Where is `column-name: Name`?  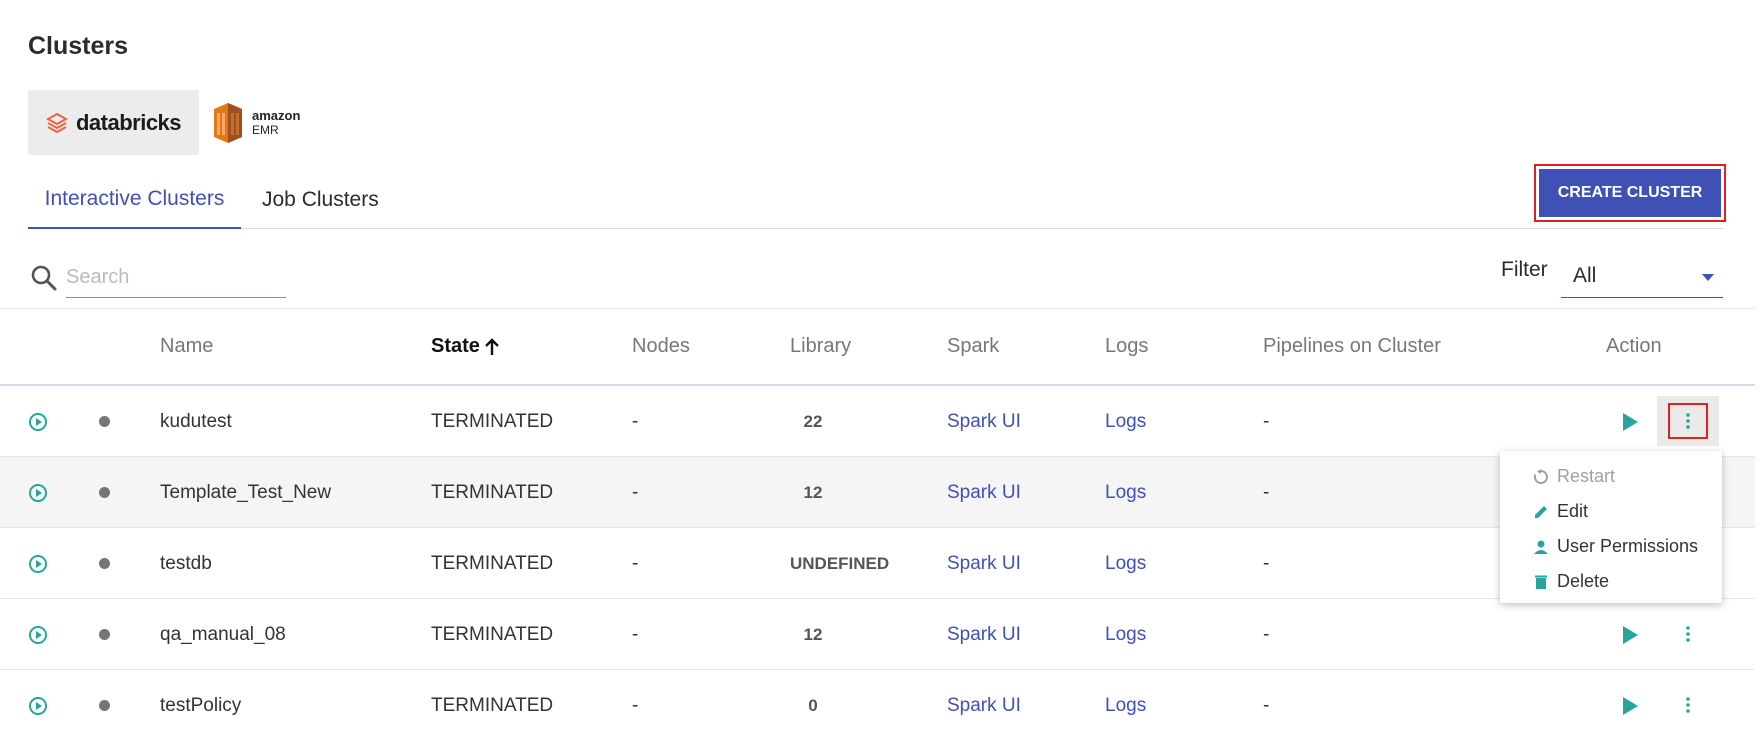 column-name: Name is located at coordinates (186, 346).